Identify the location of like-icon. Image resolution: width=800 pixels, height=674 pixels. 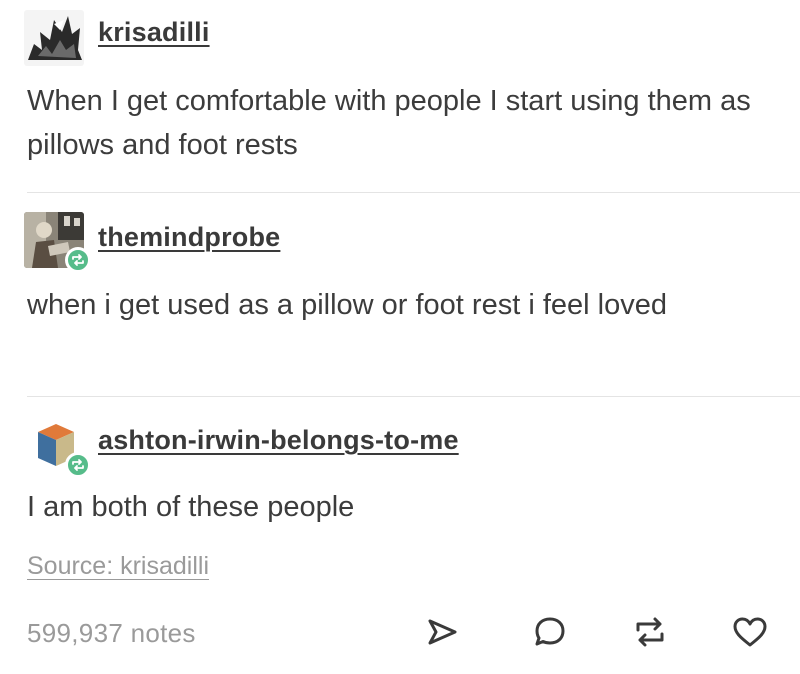
(750, 632).